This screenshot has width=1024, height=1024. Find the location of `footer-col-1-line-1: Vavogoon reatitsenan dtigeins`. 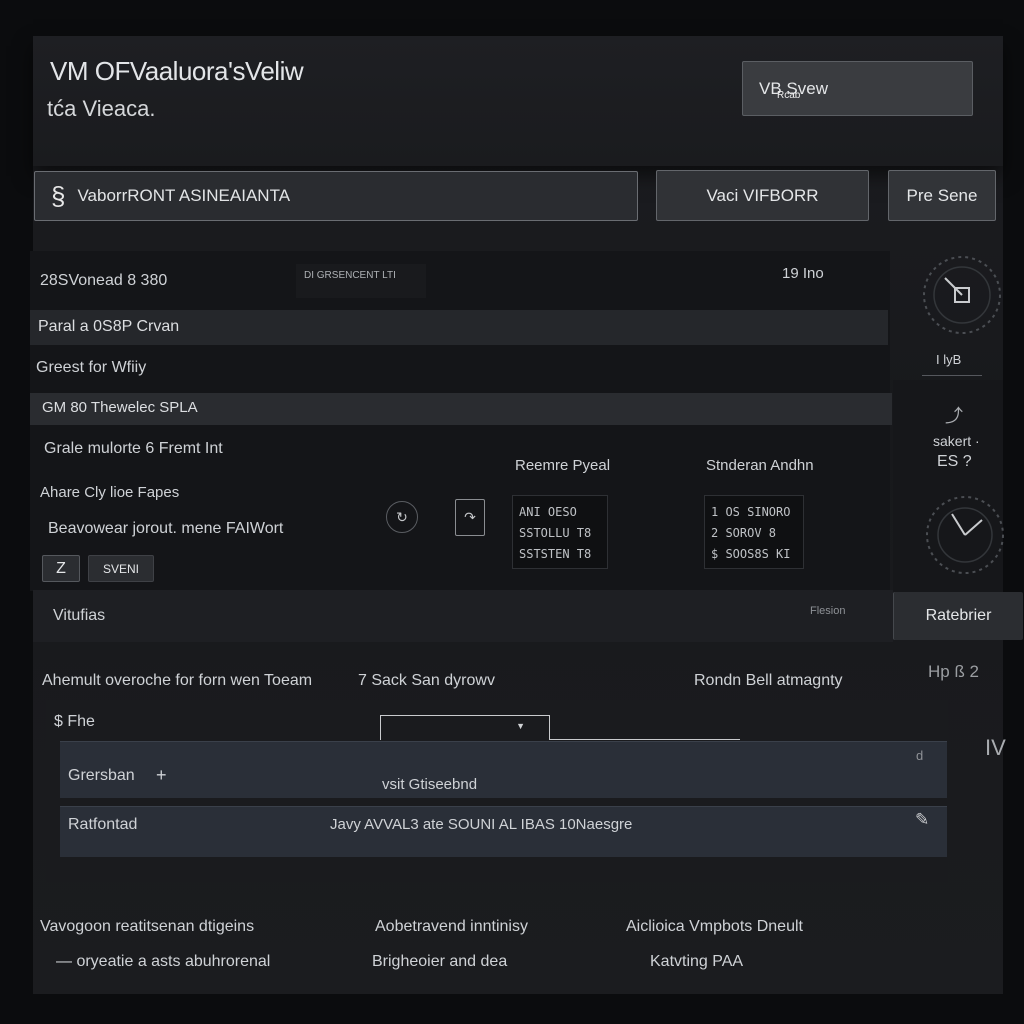

footer-col-1-line-1: Vavogoon reatitsenan dtigeins is located at coordinates (147, 927).